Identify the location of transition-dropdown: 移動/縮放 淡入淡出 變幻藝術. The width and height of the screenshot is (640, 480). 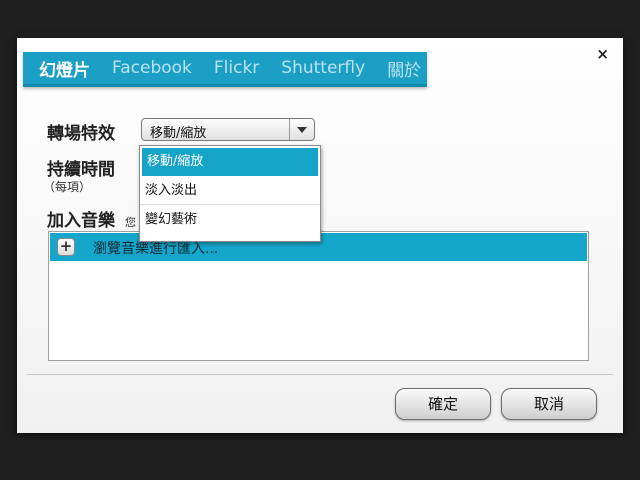
(230, 193).